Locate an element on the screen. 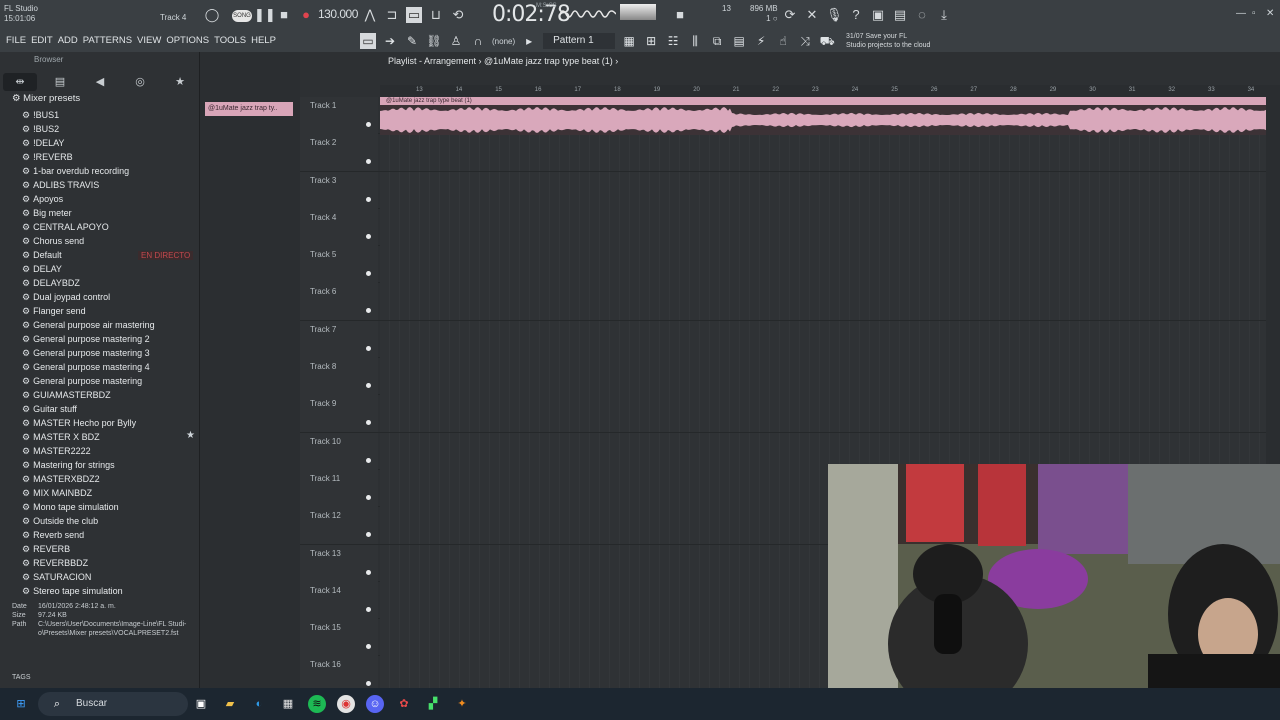  capcut-icon: ▞ is located at coordinates (433, 704).